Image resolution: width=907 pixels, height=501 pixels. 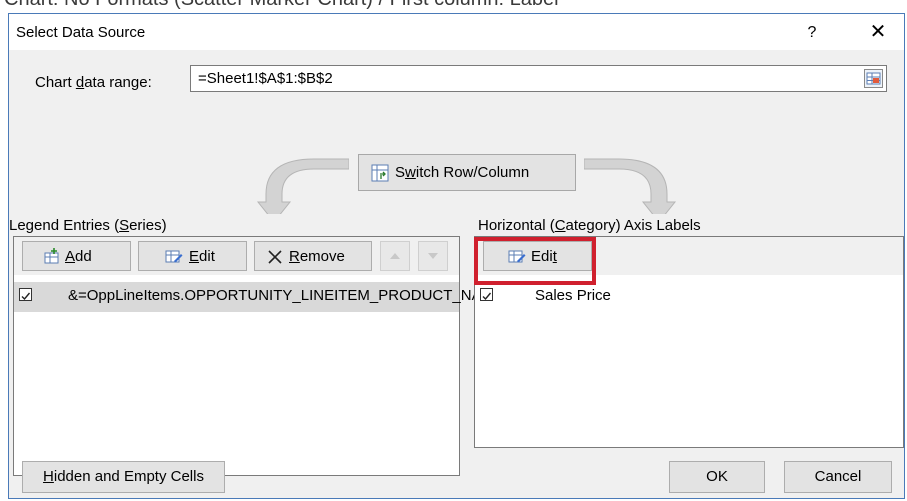 What do you see at coordinates (317, 256) in the screenshot?
I see `remove-series-label: Remove` at bounding box center [317, 256].